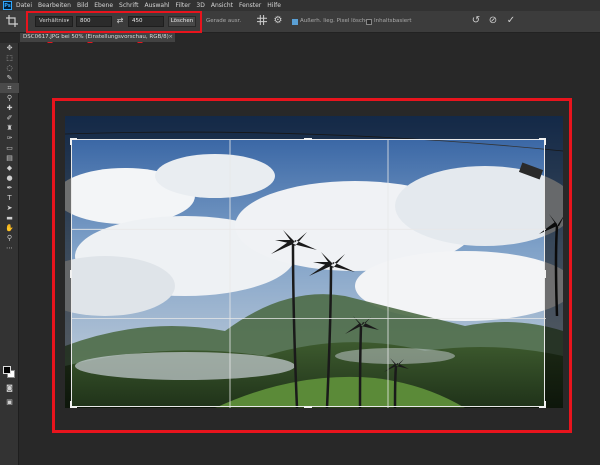 Image resolution: width=600 pixels, height=465 pixels. I want to click on eyedropper-tool-icon: ⚲, so click(9, 98).